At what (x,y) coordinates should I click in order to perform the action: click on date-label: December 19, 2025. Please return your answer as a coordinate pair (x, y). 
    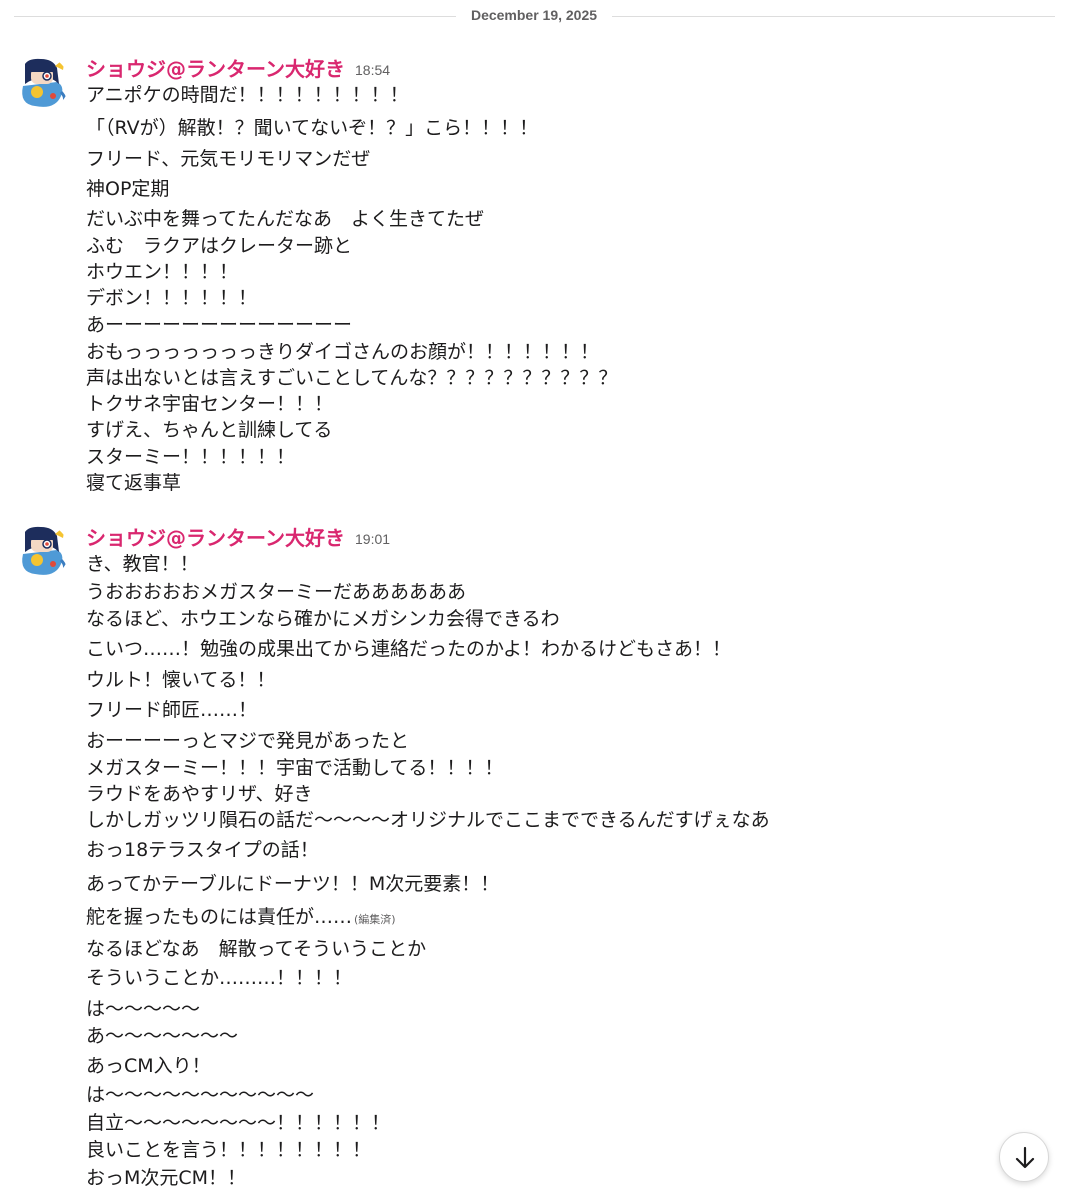
    Looking at the image, I should click on (534, 15).